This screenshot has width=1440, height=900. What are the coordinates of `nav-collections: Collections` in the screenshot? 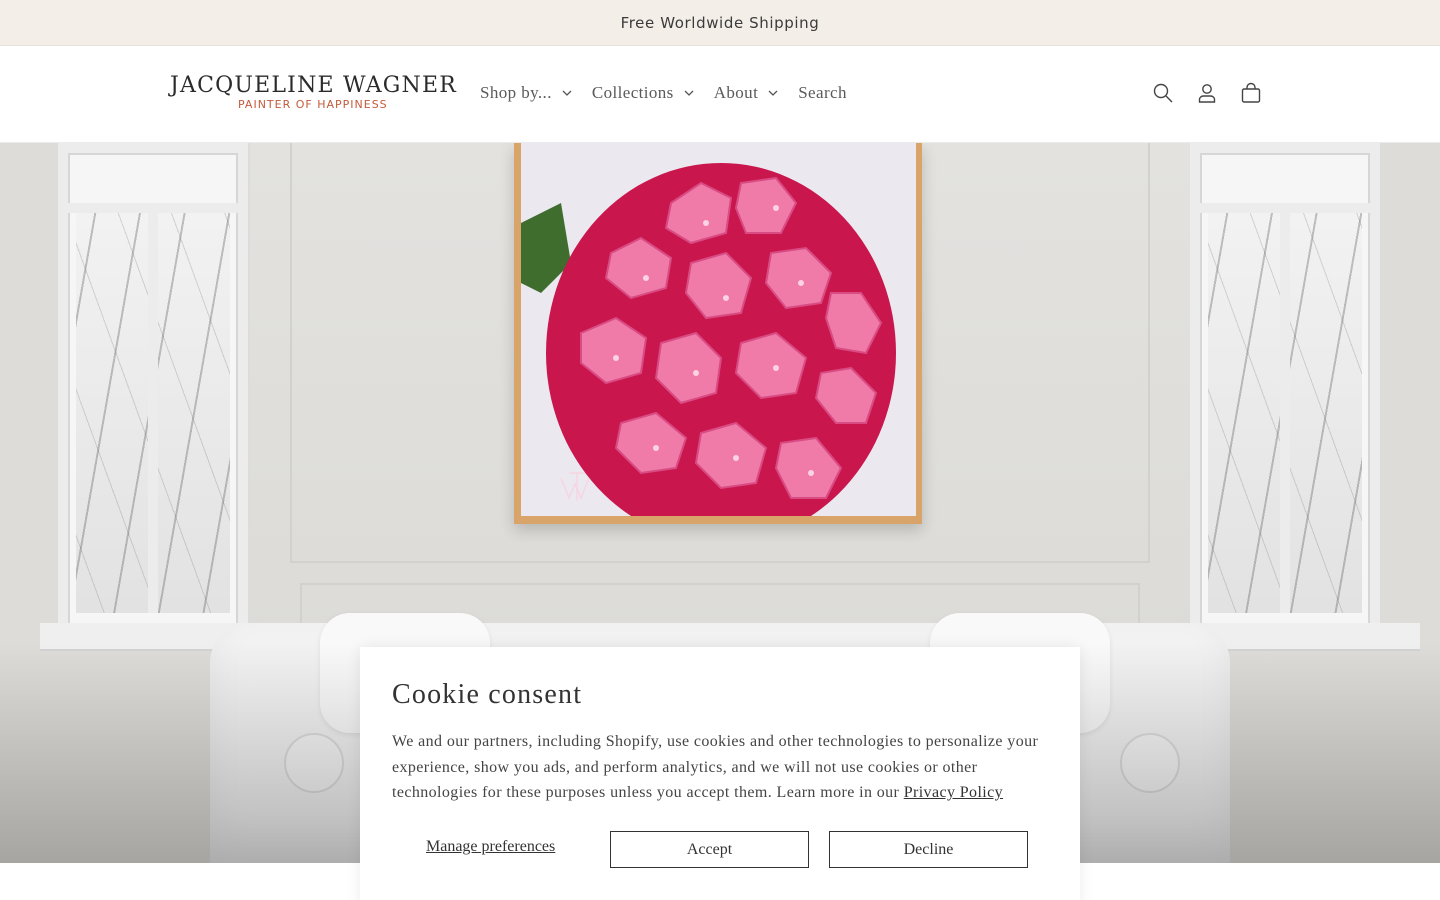 It's located at (643, 93).